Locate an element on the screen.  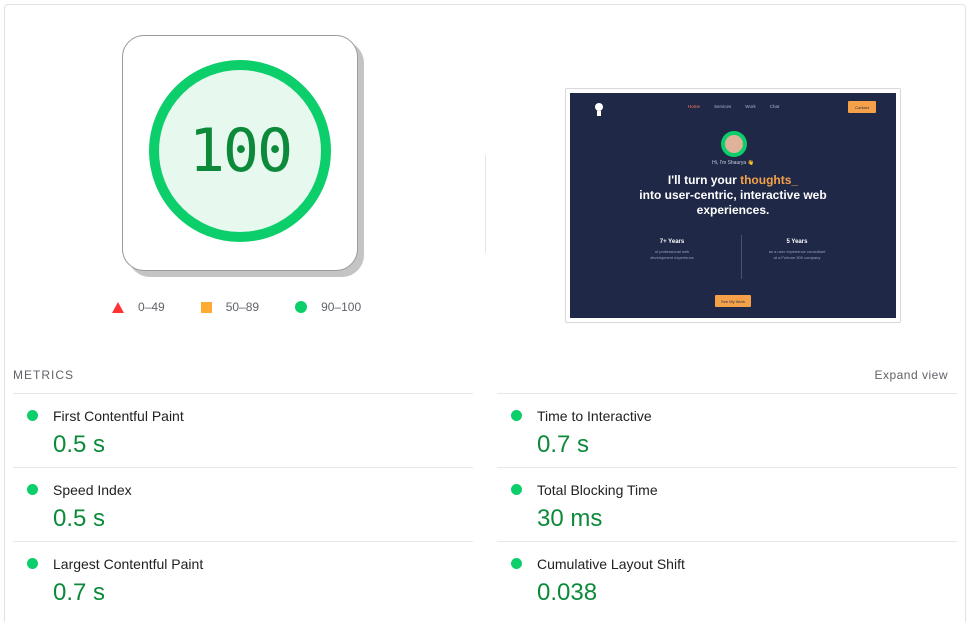
preview-nav-item: Work is located at coordinates (750, 106).